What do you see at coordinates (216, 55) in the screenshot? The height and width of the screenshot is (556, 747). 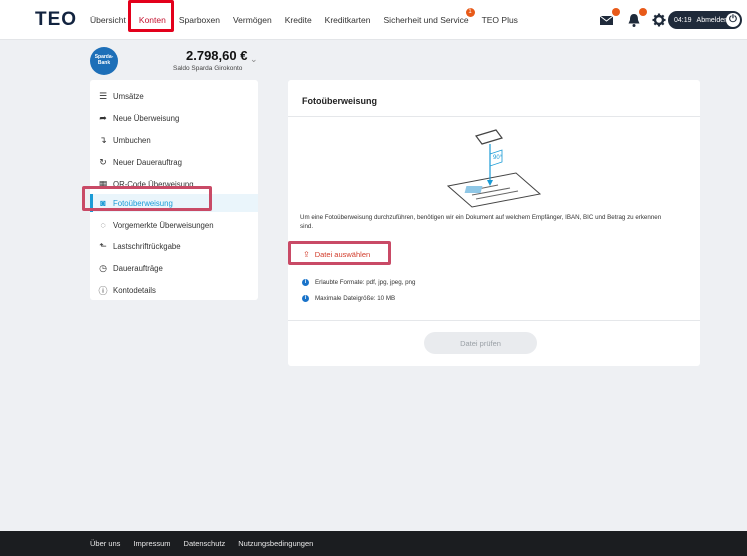 I see `account-balance: 2.798,60 €` at bounding box center [216, 55].